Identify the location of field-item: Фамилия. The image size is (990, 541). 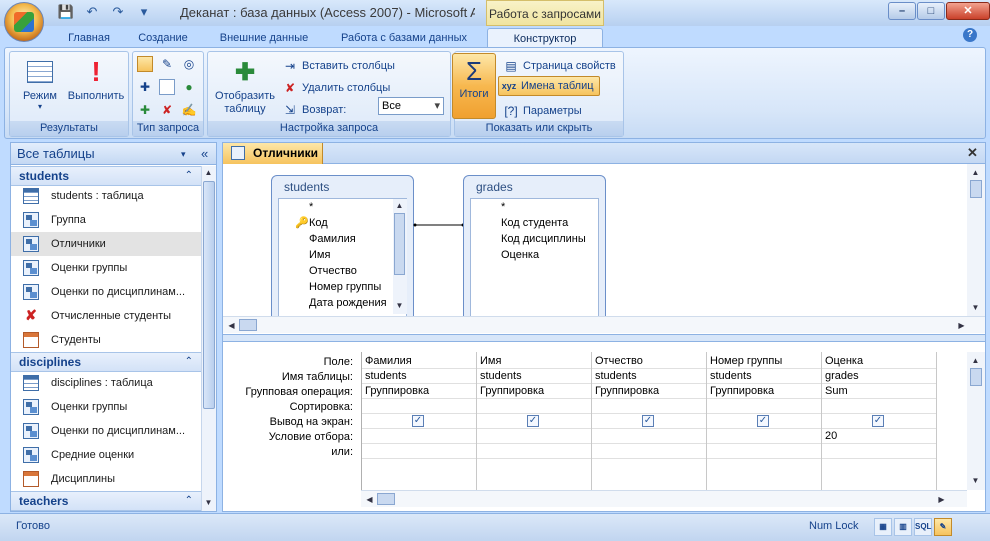
(332, 239).